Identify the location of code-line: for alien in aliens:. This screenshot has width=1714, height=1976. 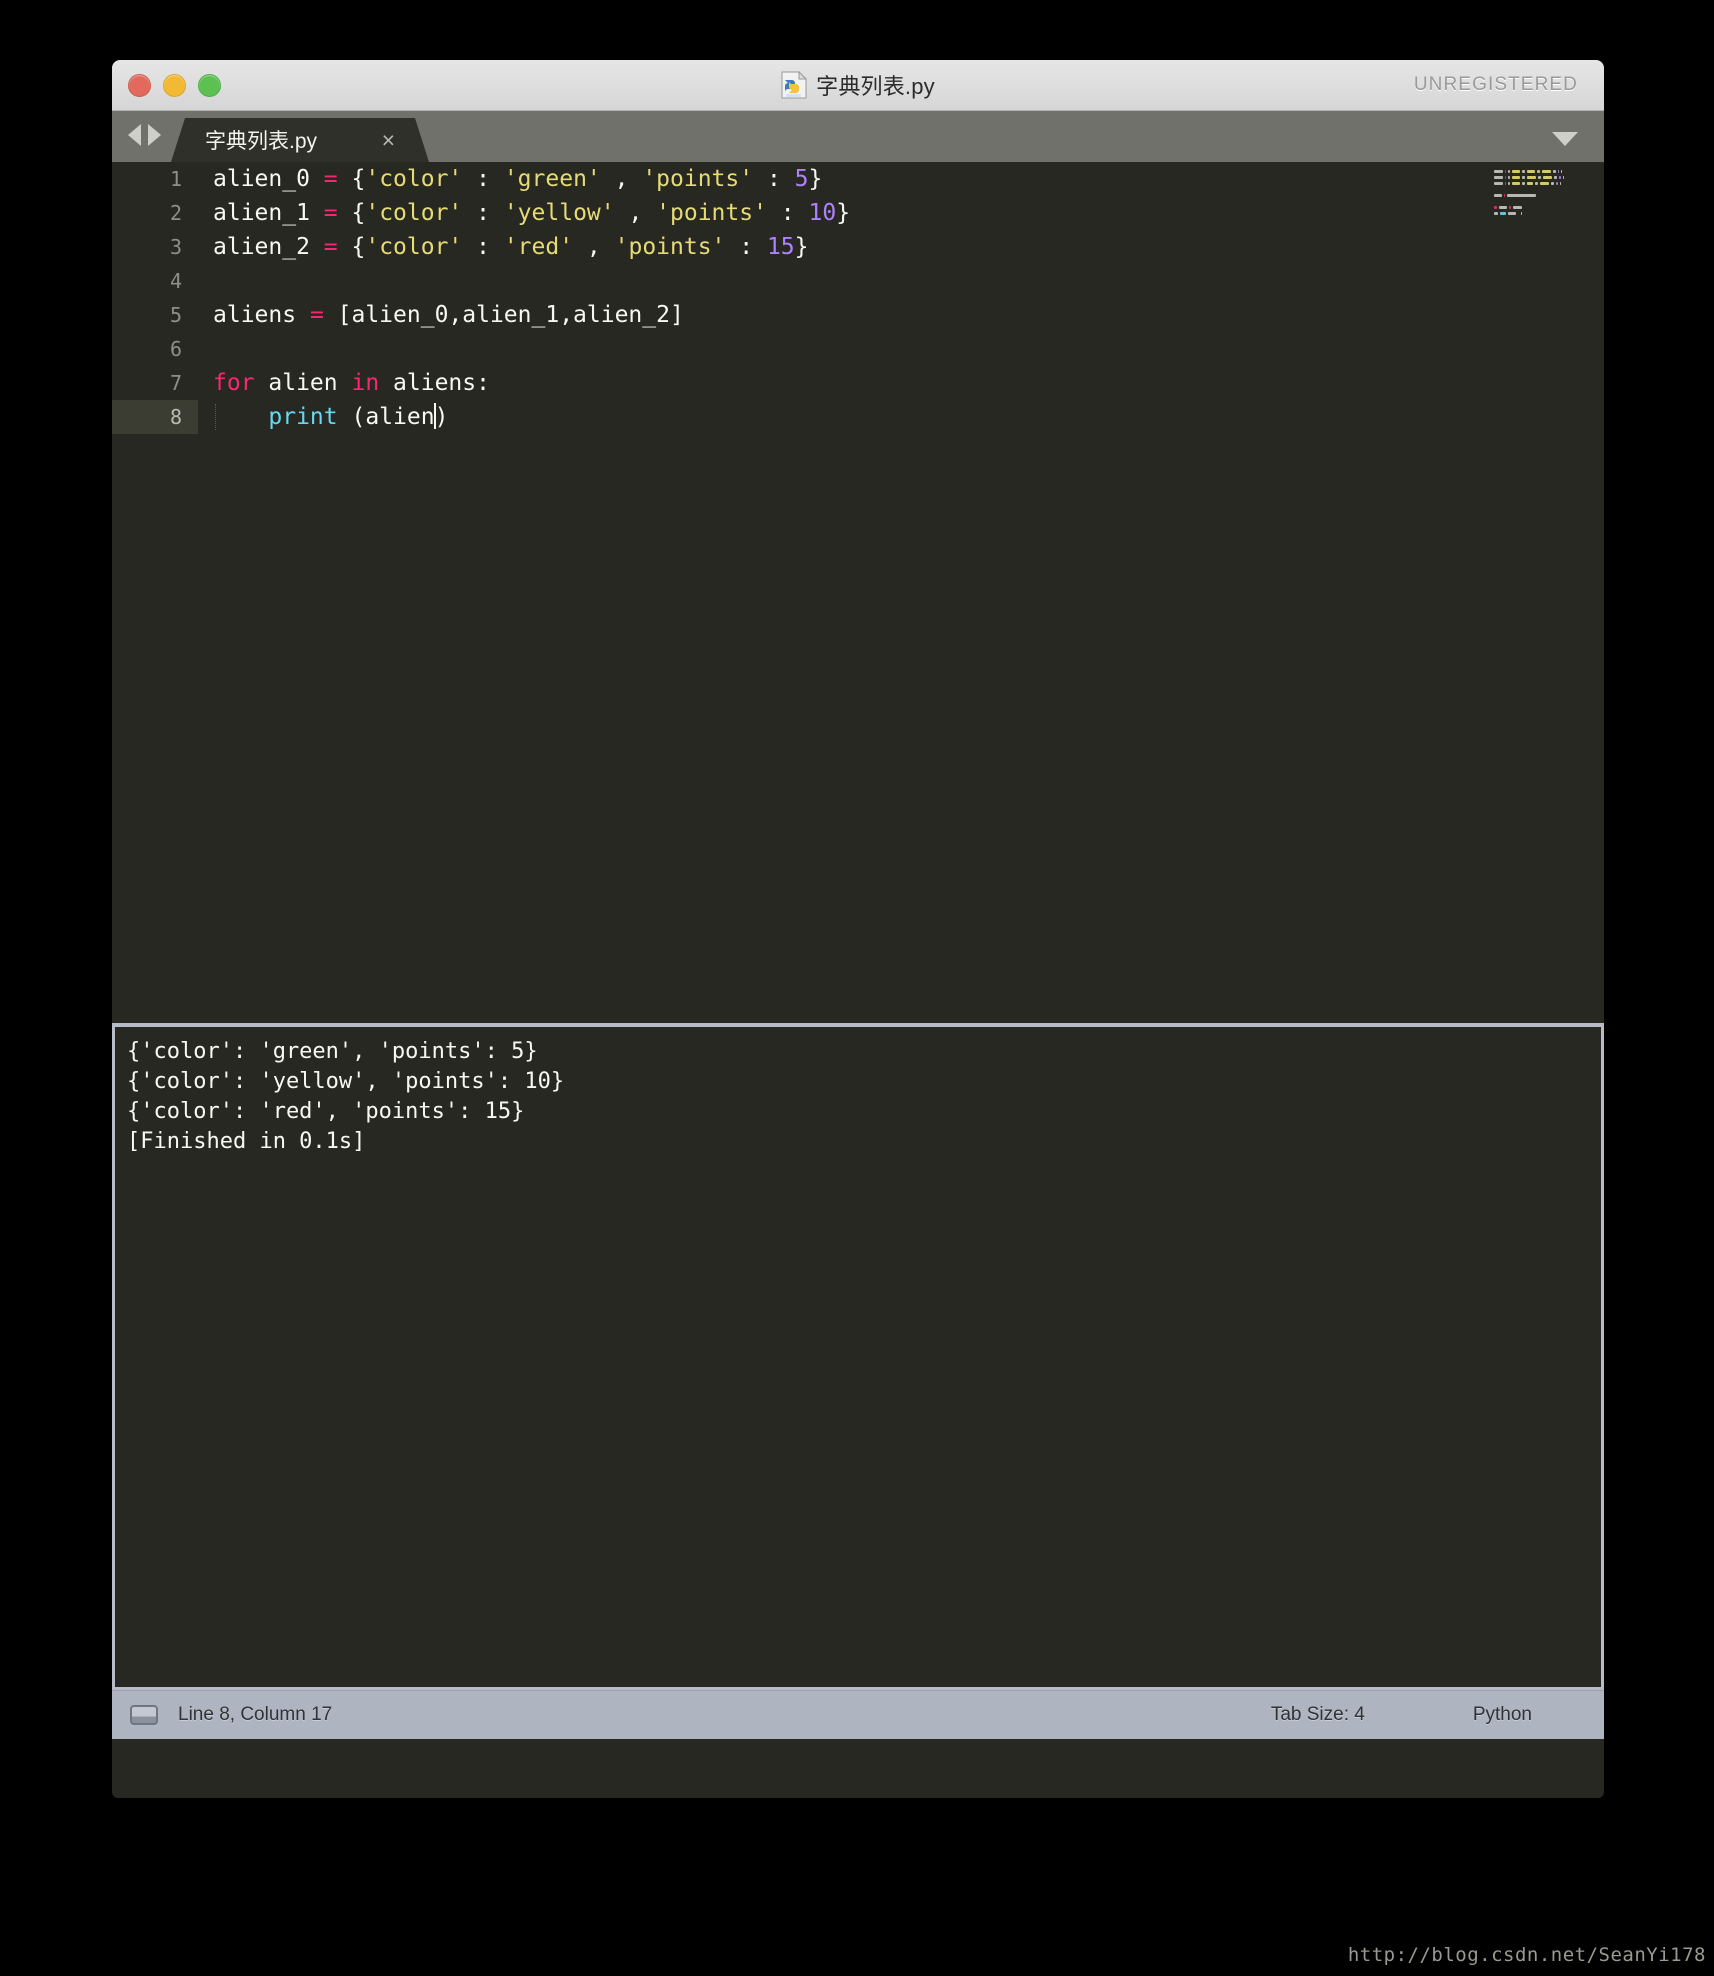
(908, 383).